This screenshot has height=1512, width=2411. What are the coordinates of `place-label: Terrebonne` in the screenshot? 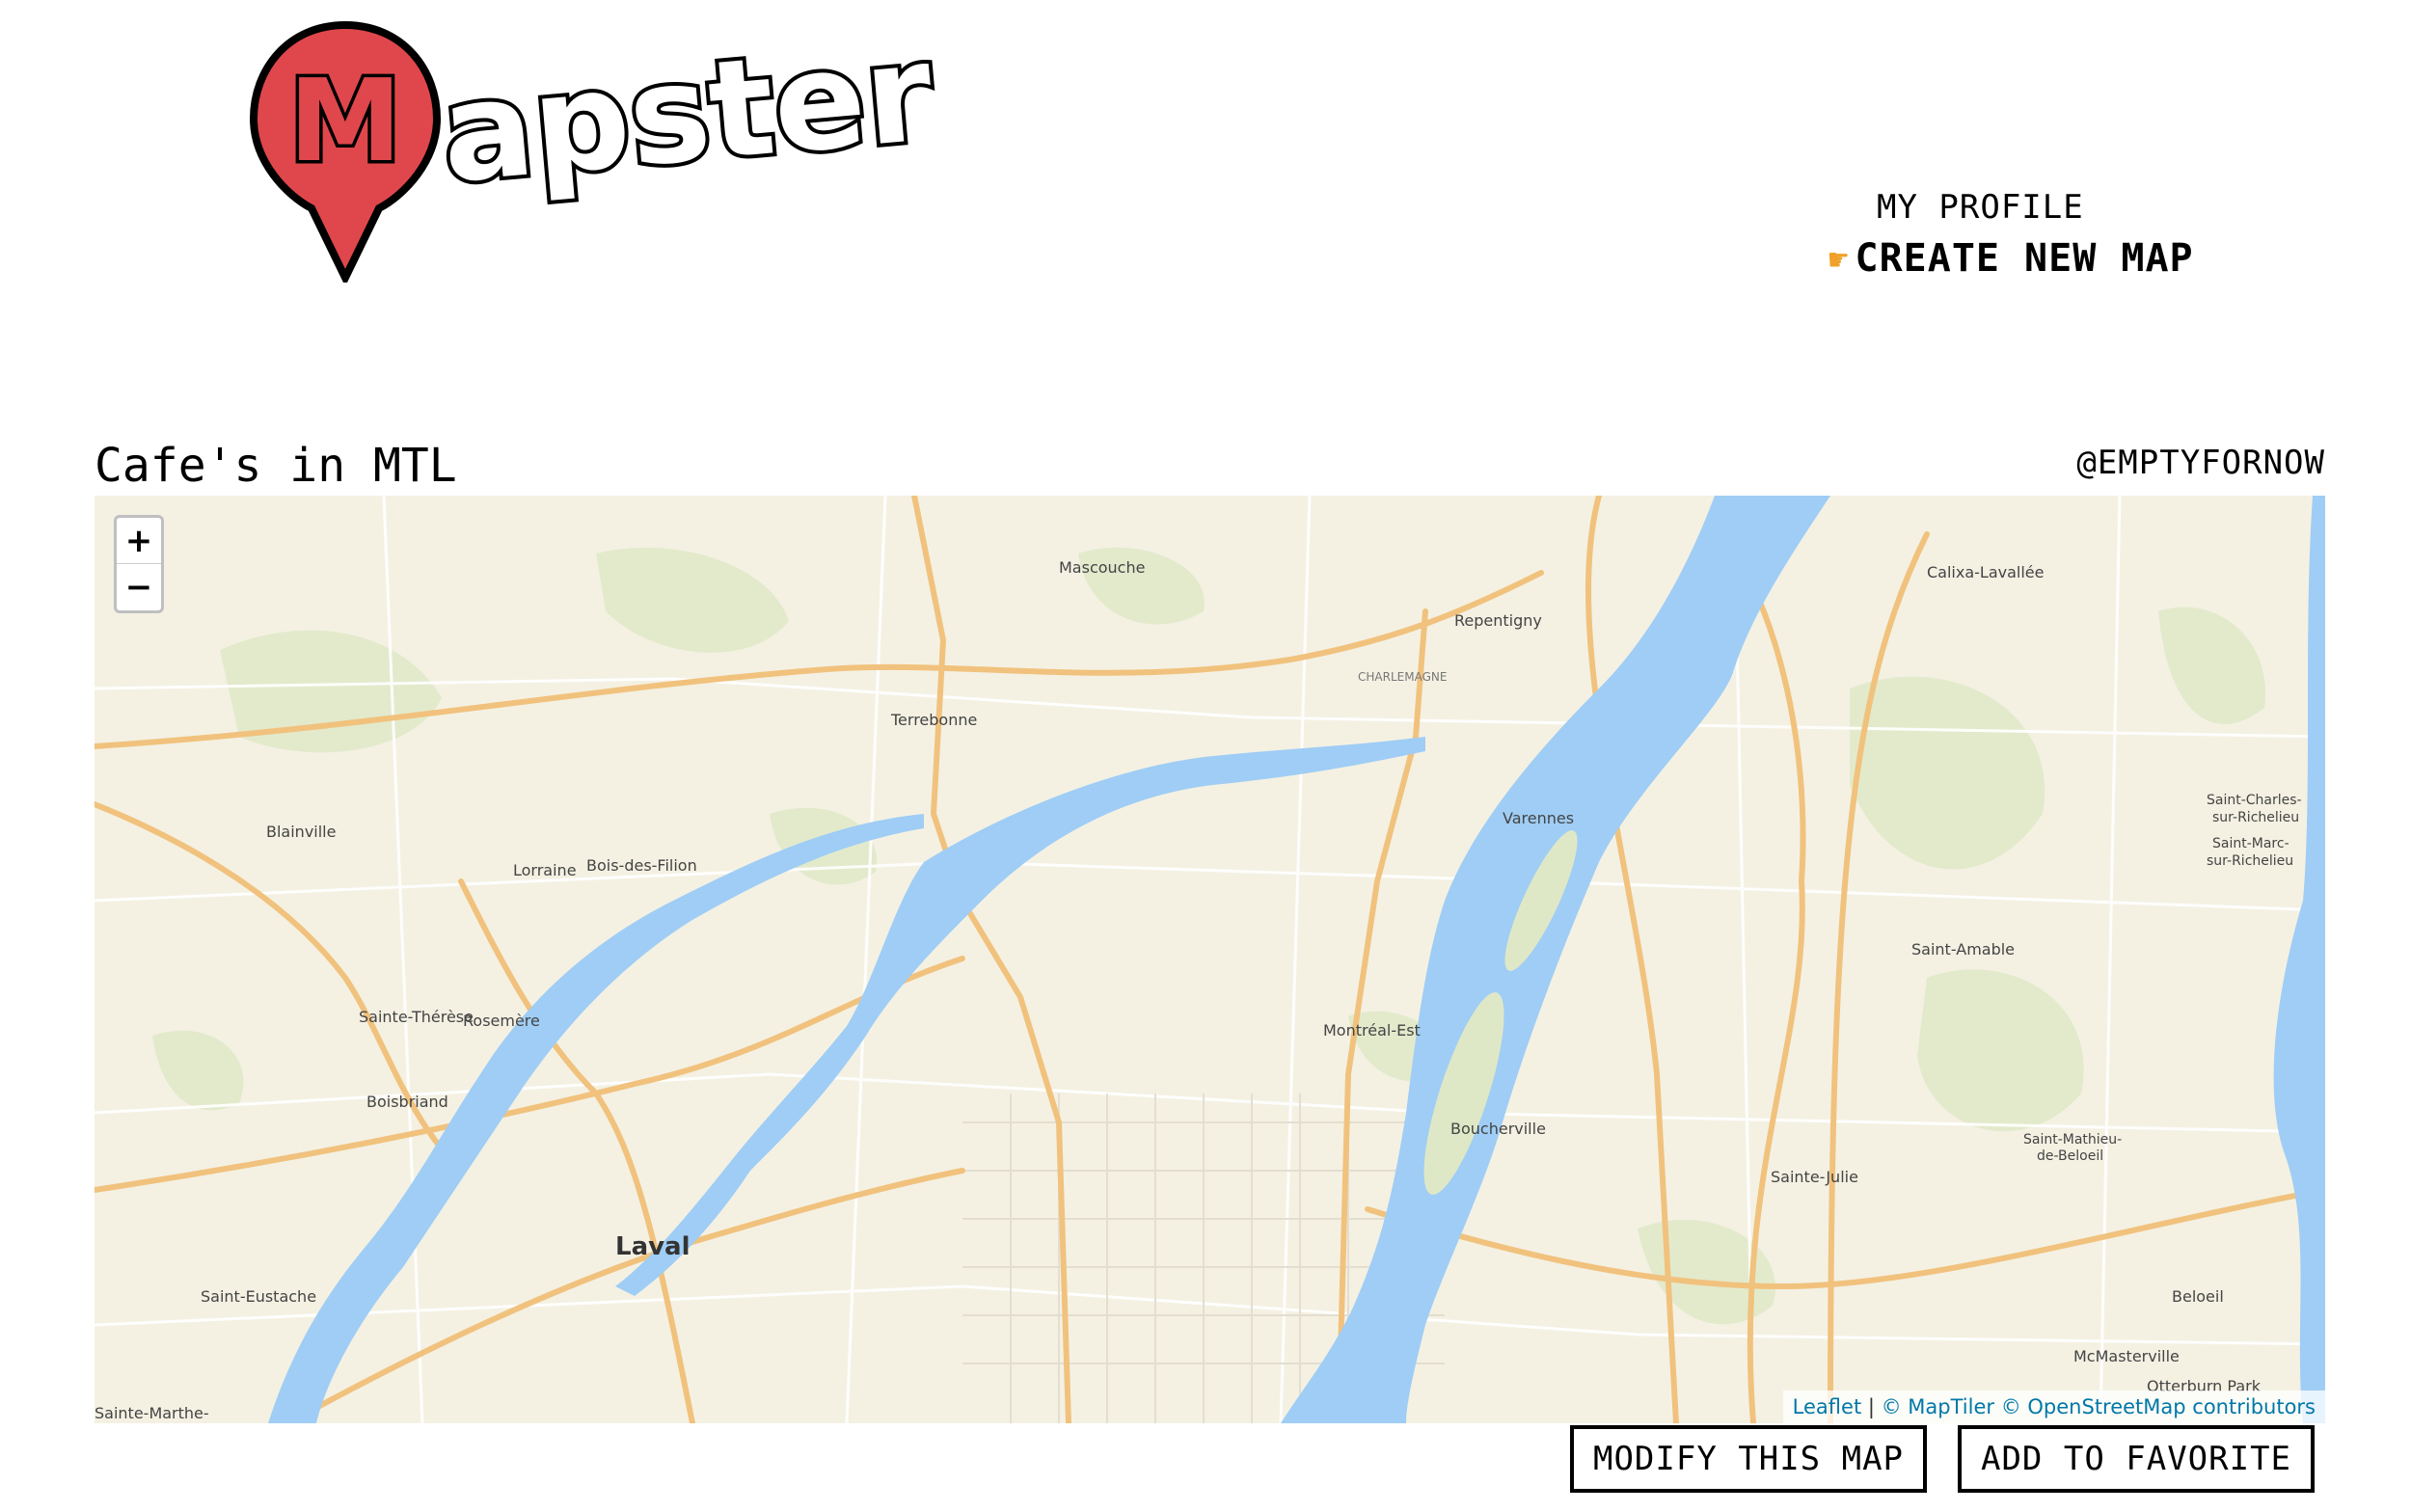 It's located at (934, 720).